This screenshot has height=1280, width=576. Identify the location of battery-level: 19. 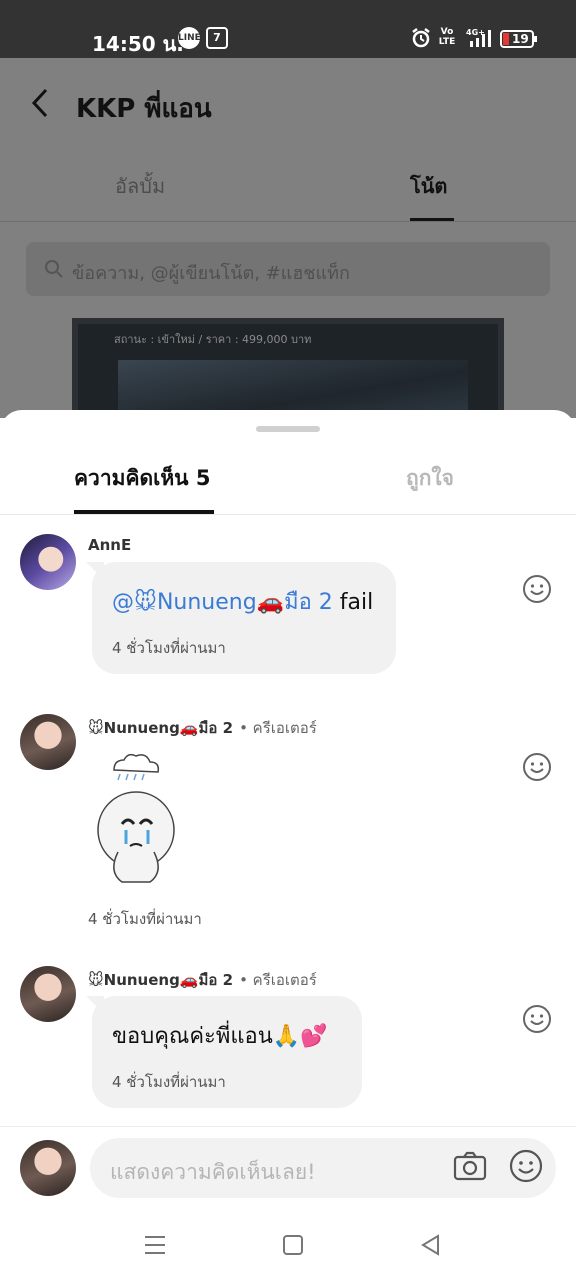
(520, 39).